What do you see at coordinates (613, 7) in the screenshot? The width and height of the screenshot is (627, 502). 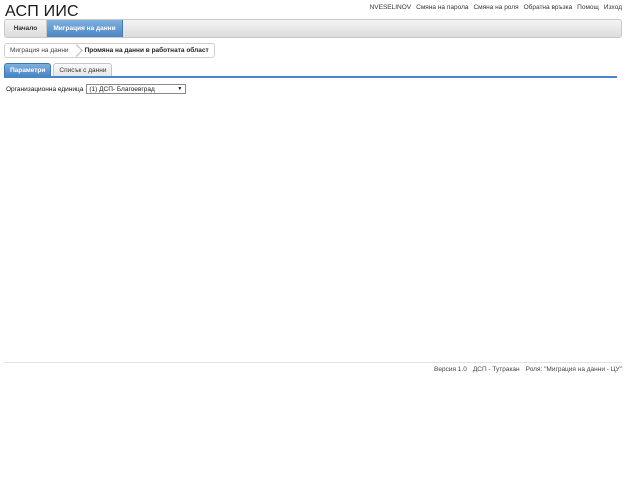 I see `logout-link: Изход` at bounding box center [613, 7].